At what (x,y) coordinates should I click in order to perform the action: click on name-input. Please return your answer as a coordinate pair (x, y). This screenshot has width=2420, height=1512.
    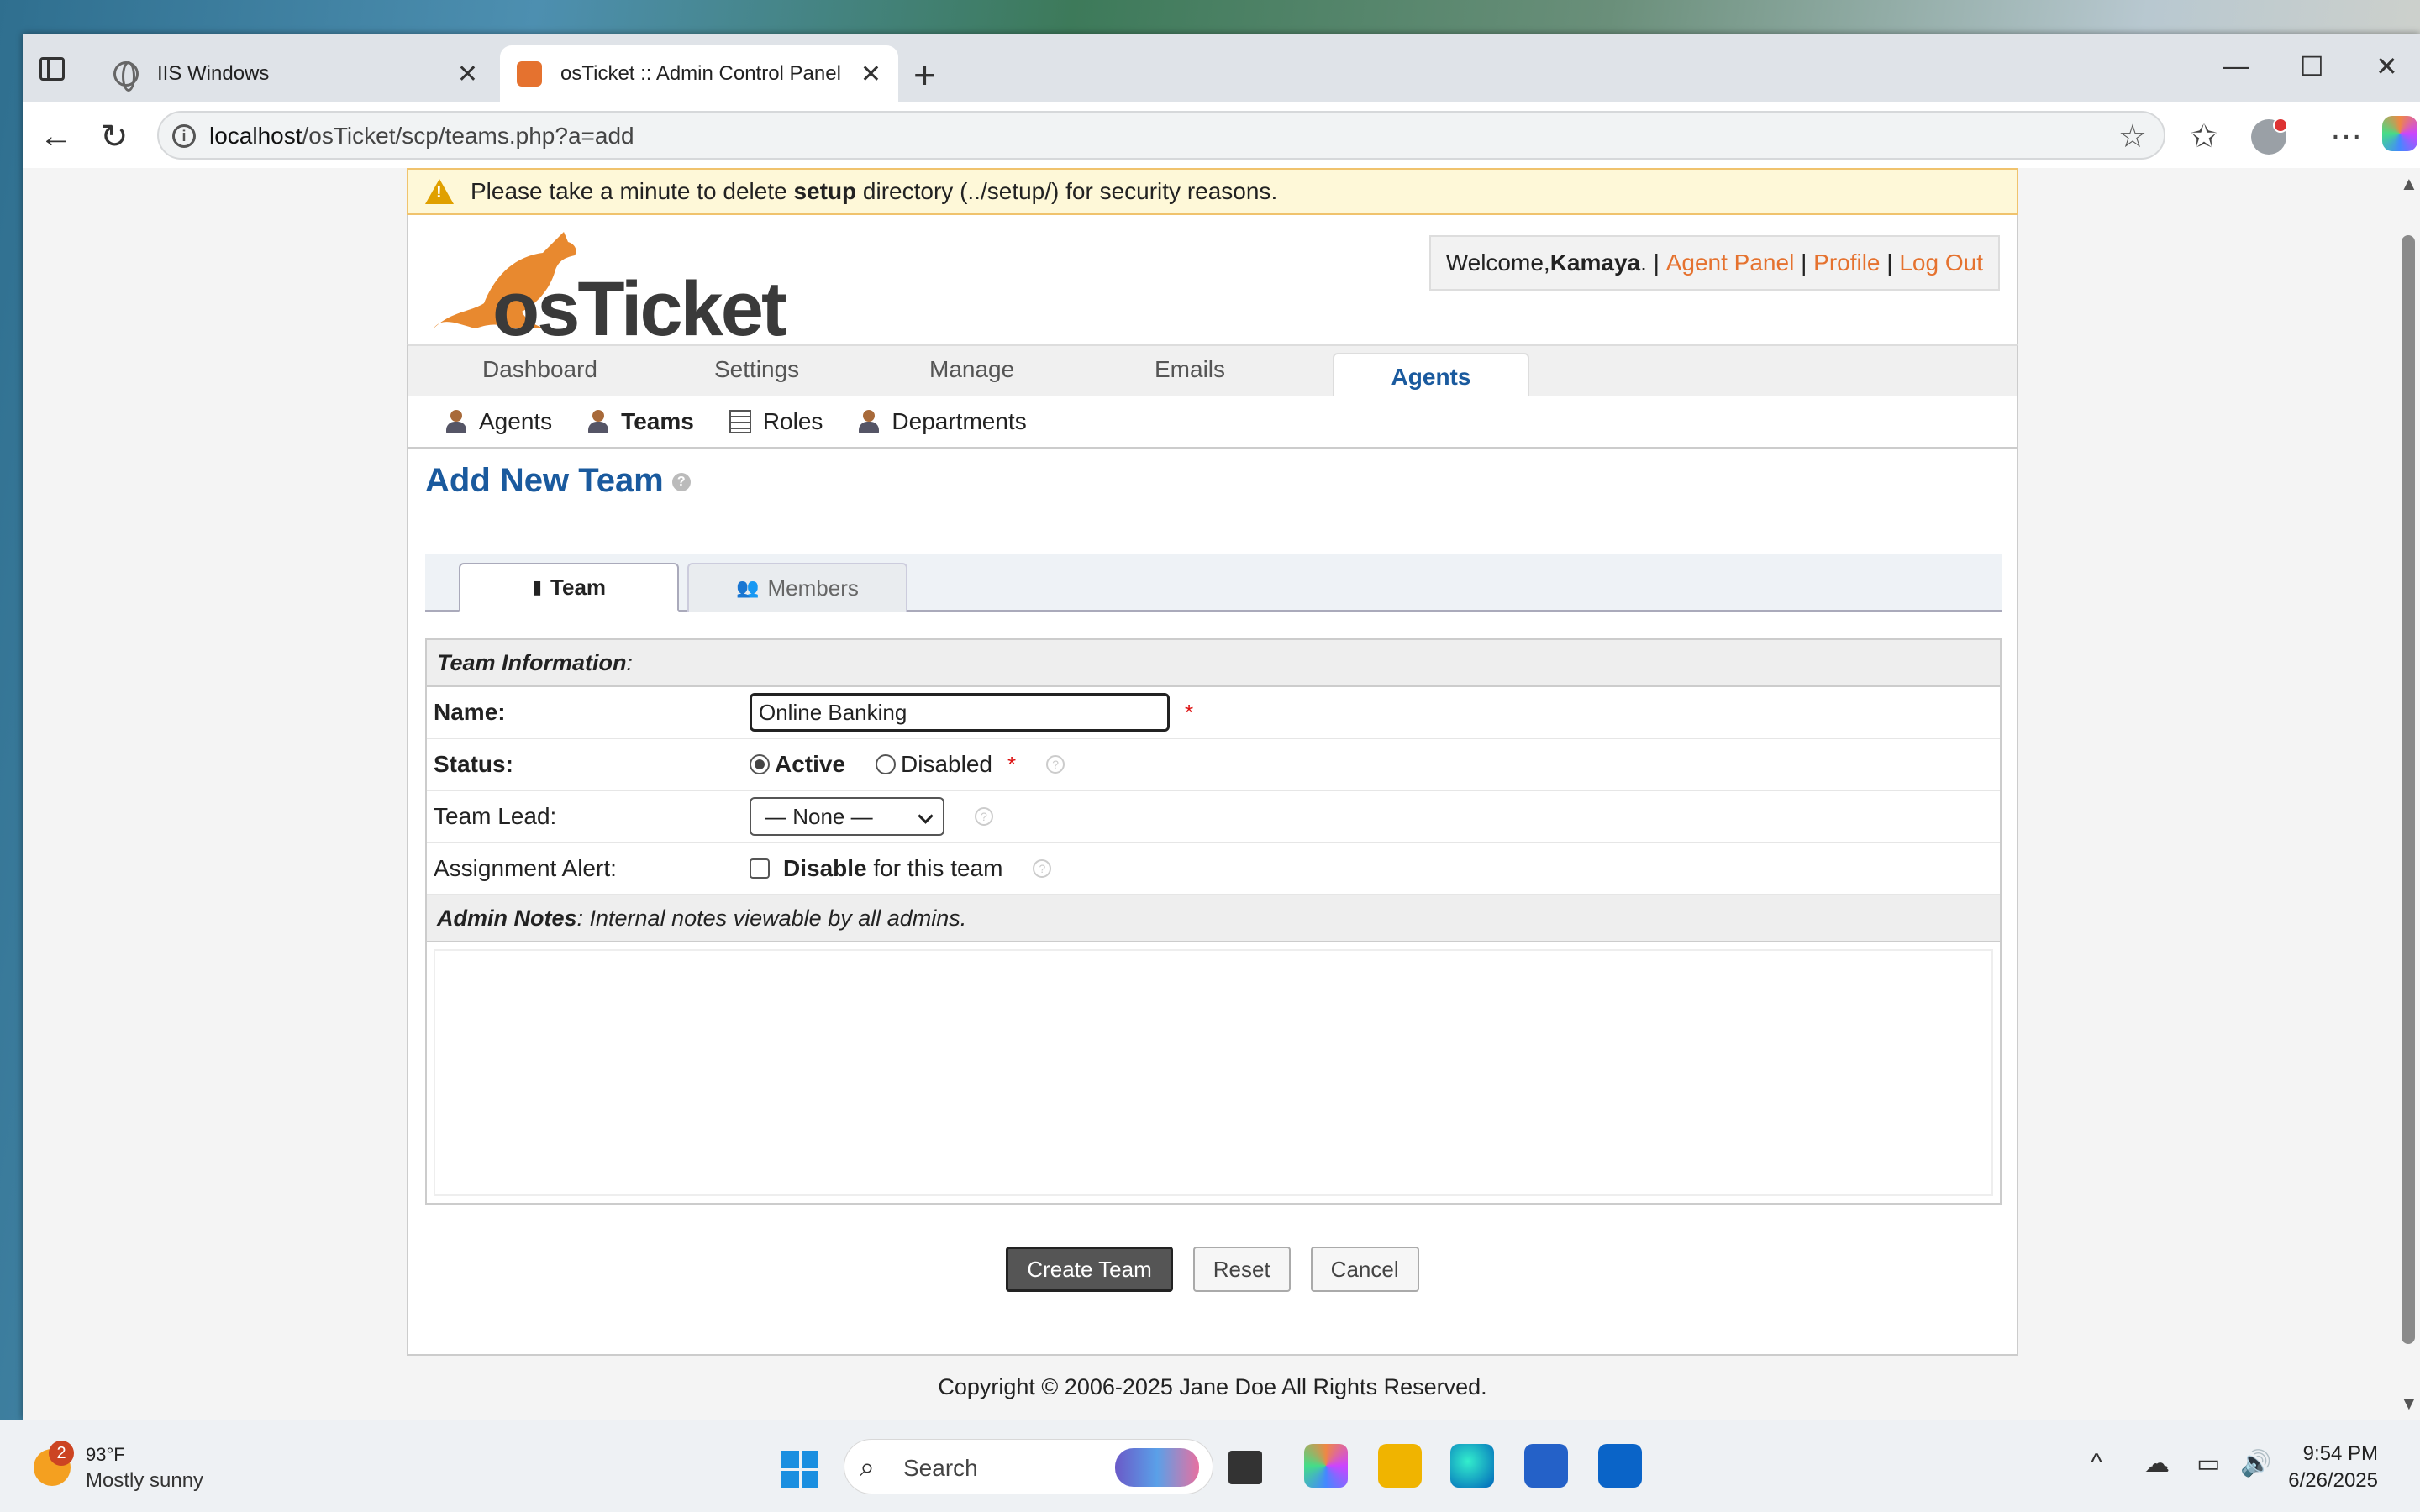
    Looking at the image, I should click on (960, 712).